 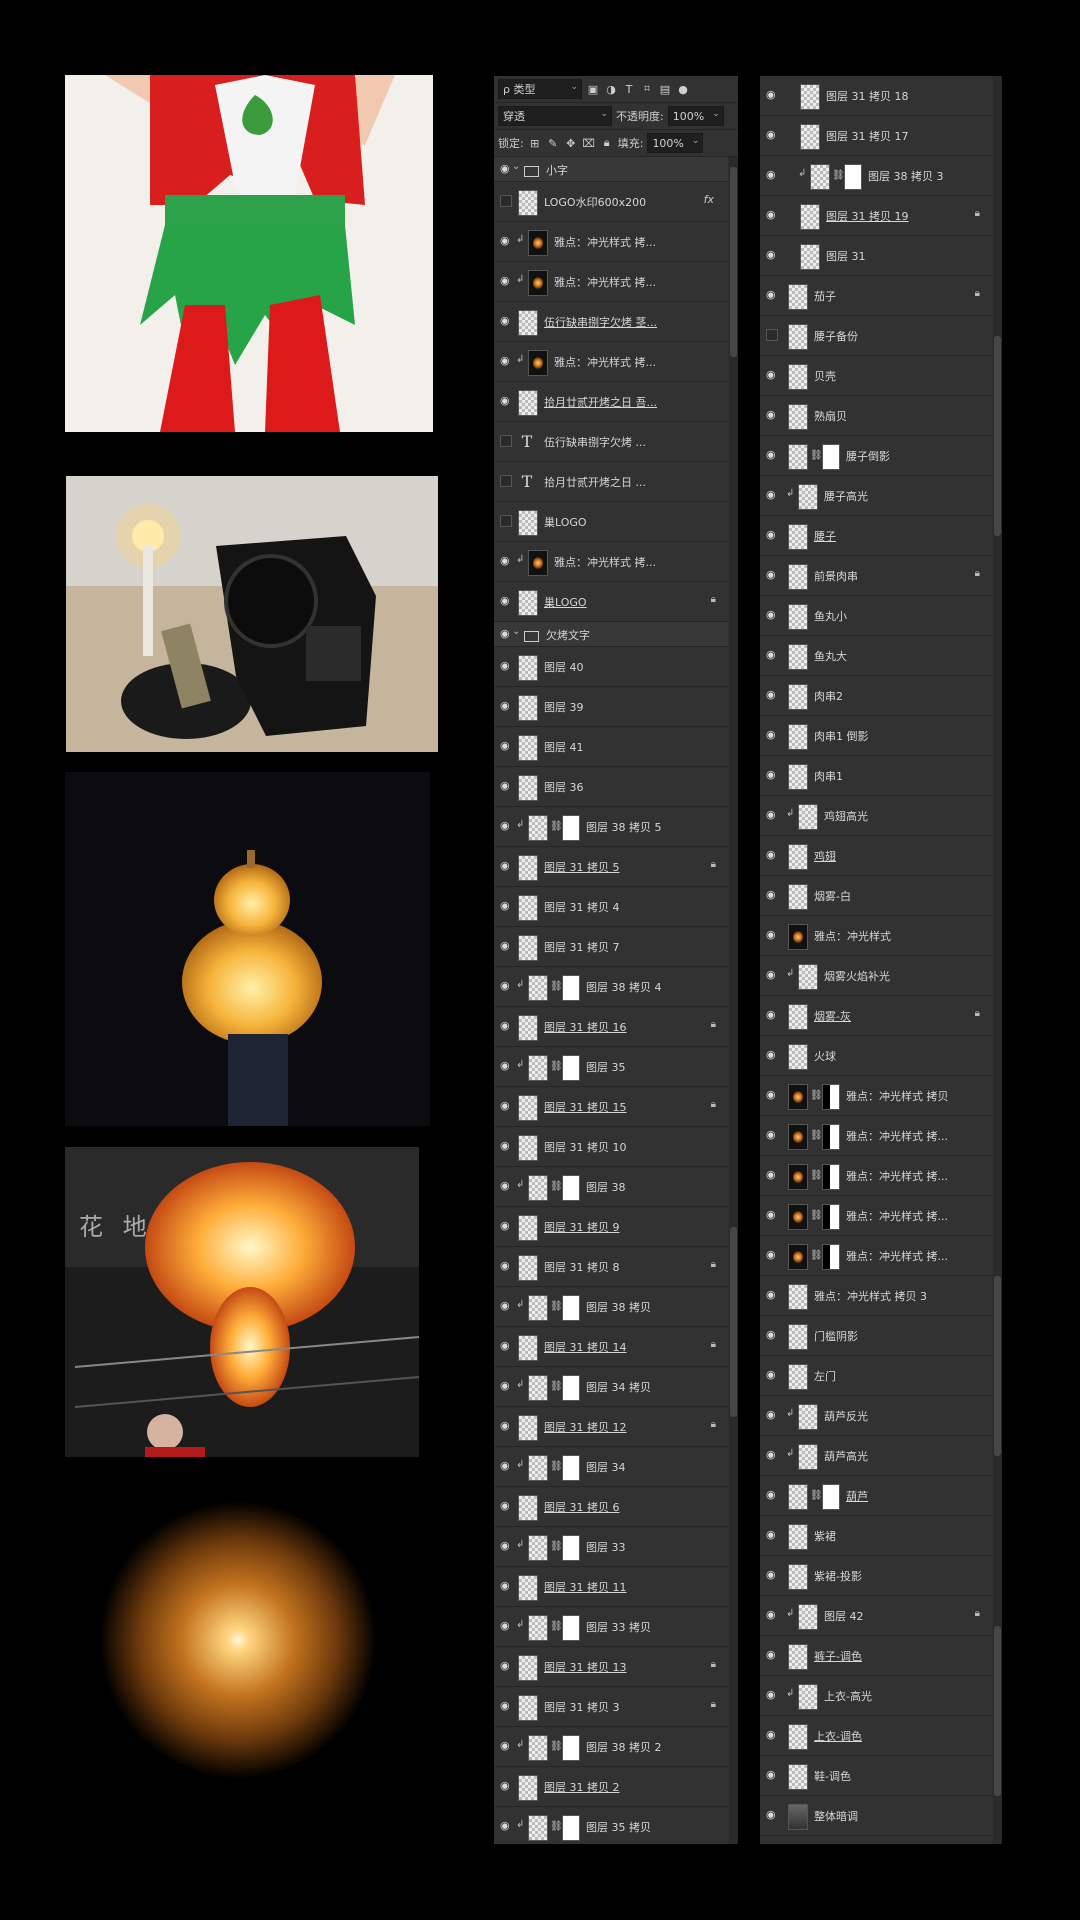 I want to click on layer-row: ◉ 图层 31 拷贝 3 🔒︎, so click(x=611, y=1707).